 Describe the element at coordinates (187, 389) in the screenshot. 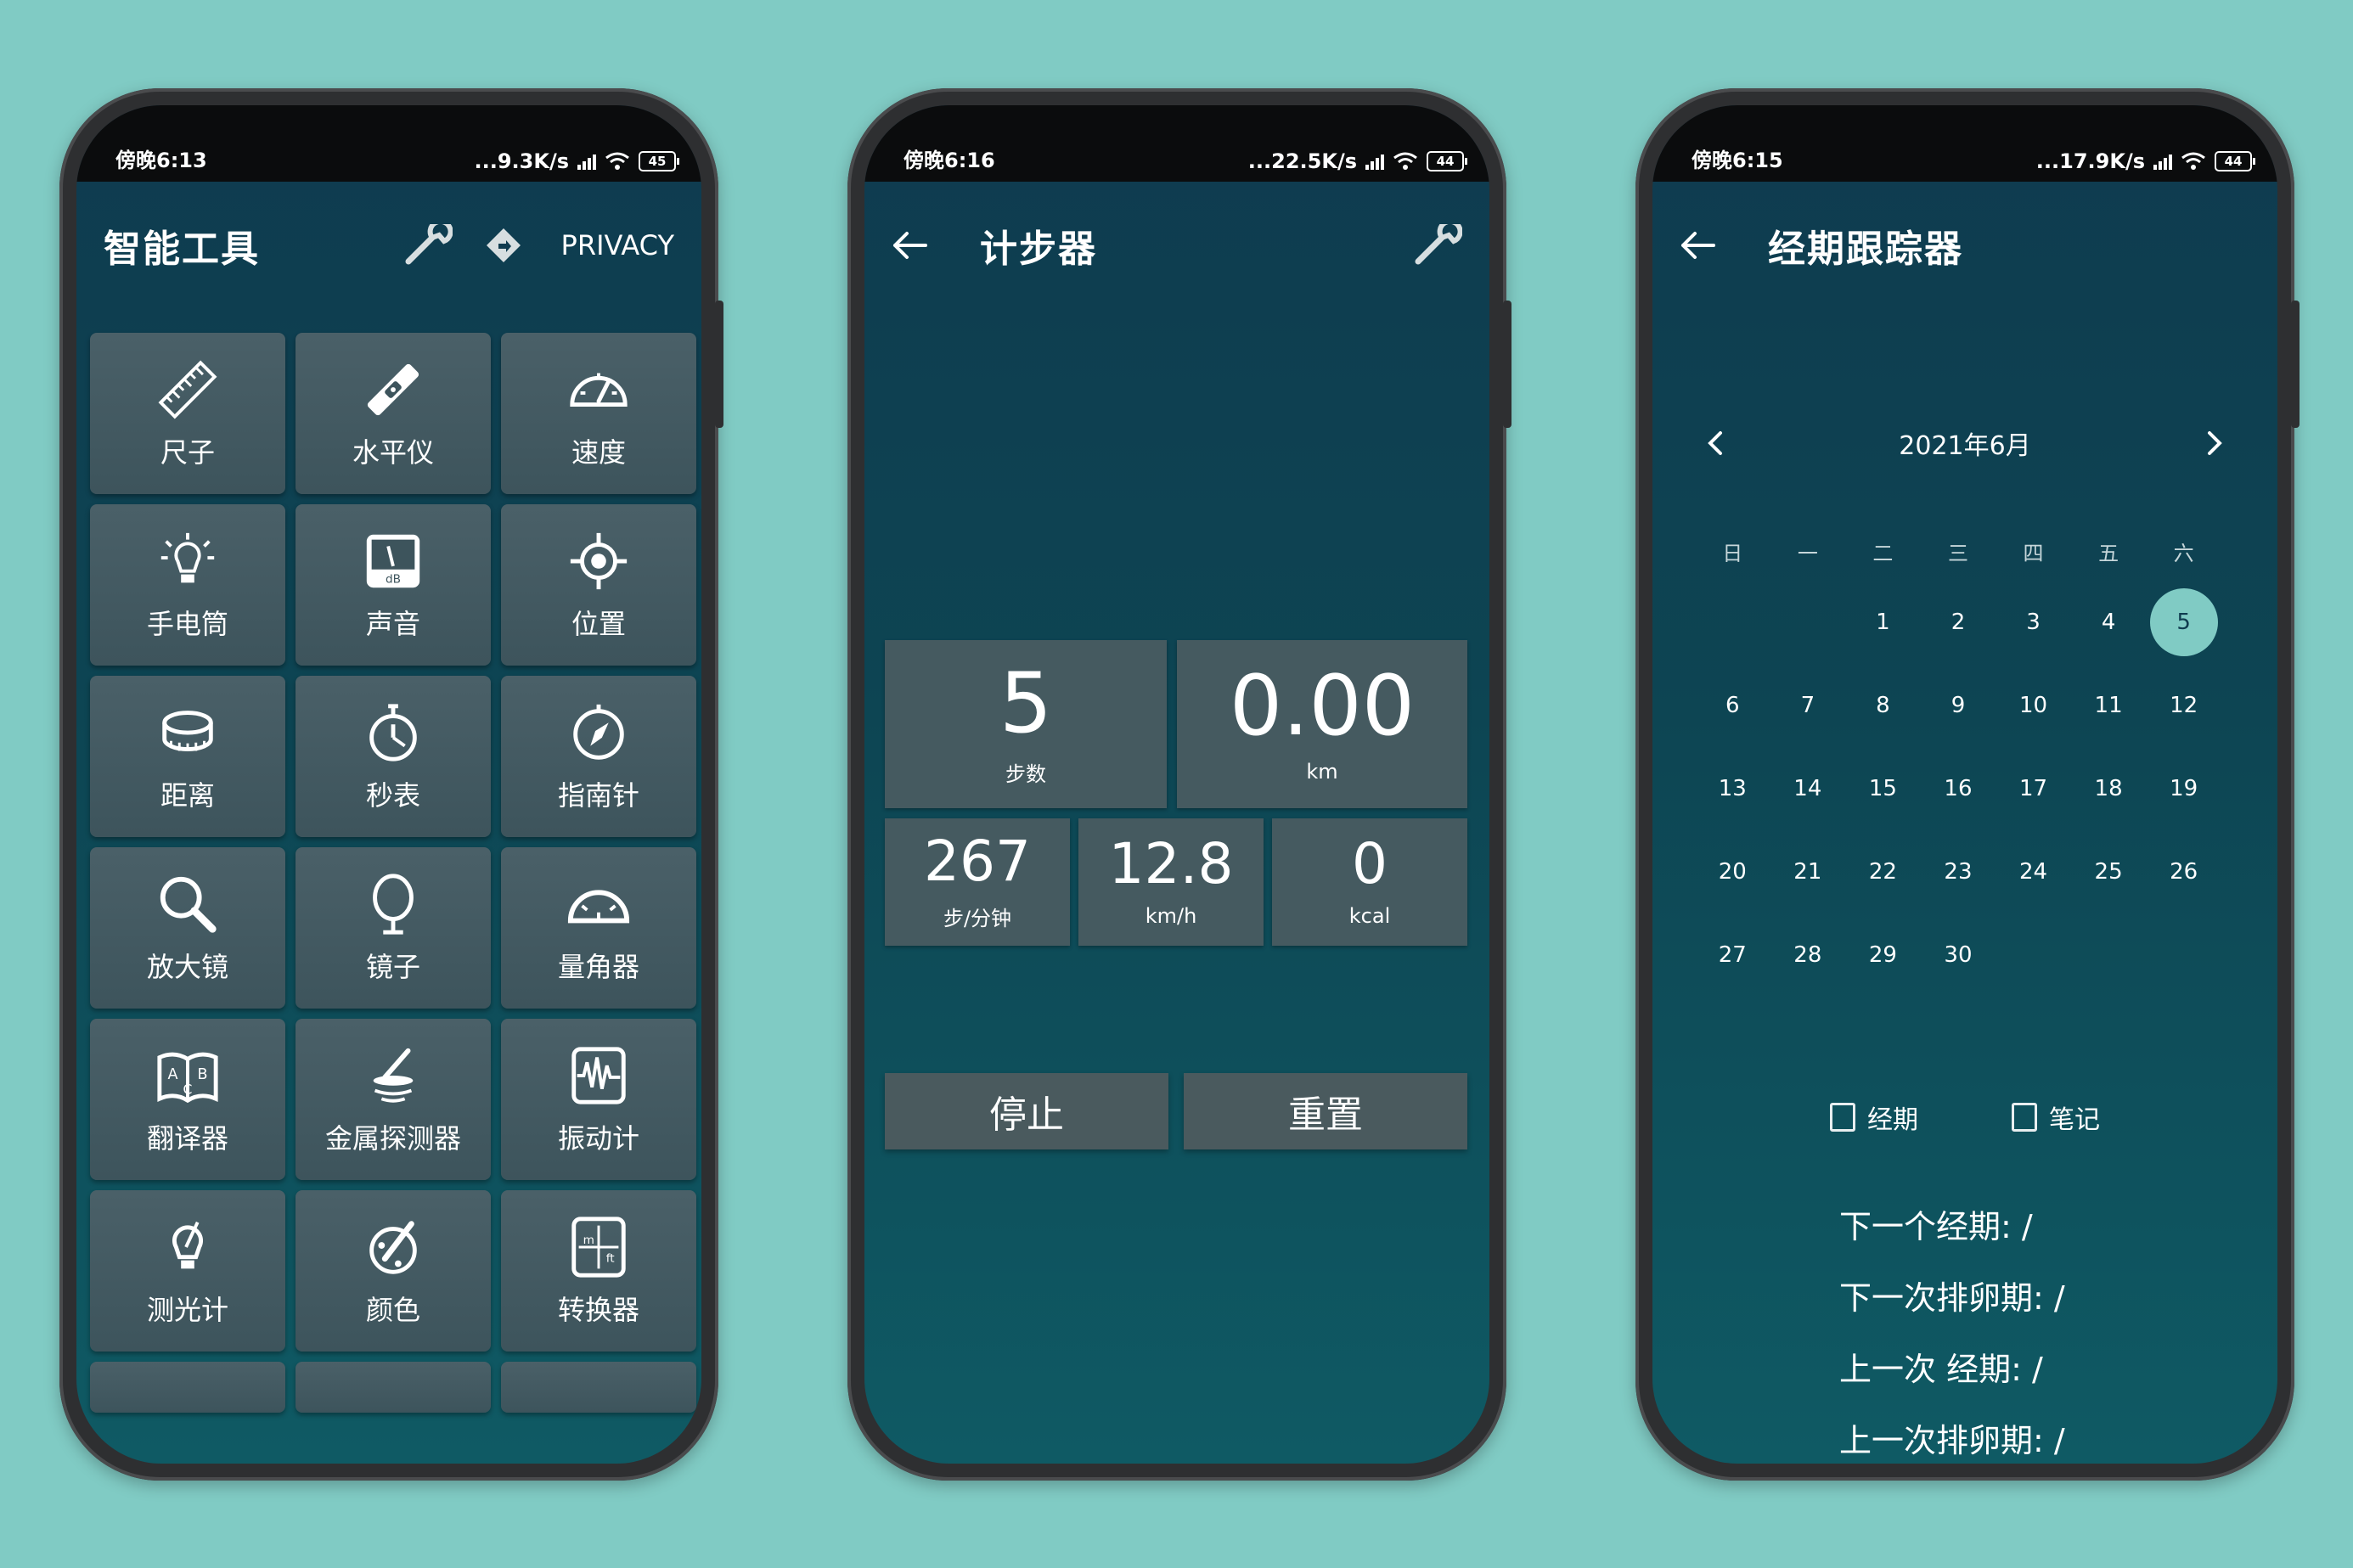

I see `ruler-icon` at that location.